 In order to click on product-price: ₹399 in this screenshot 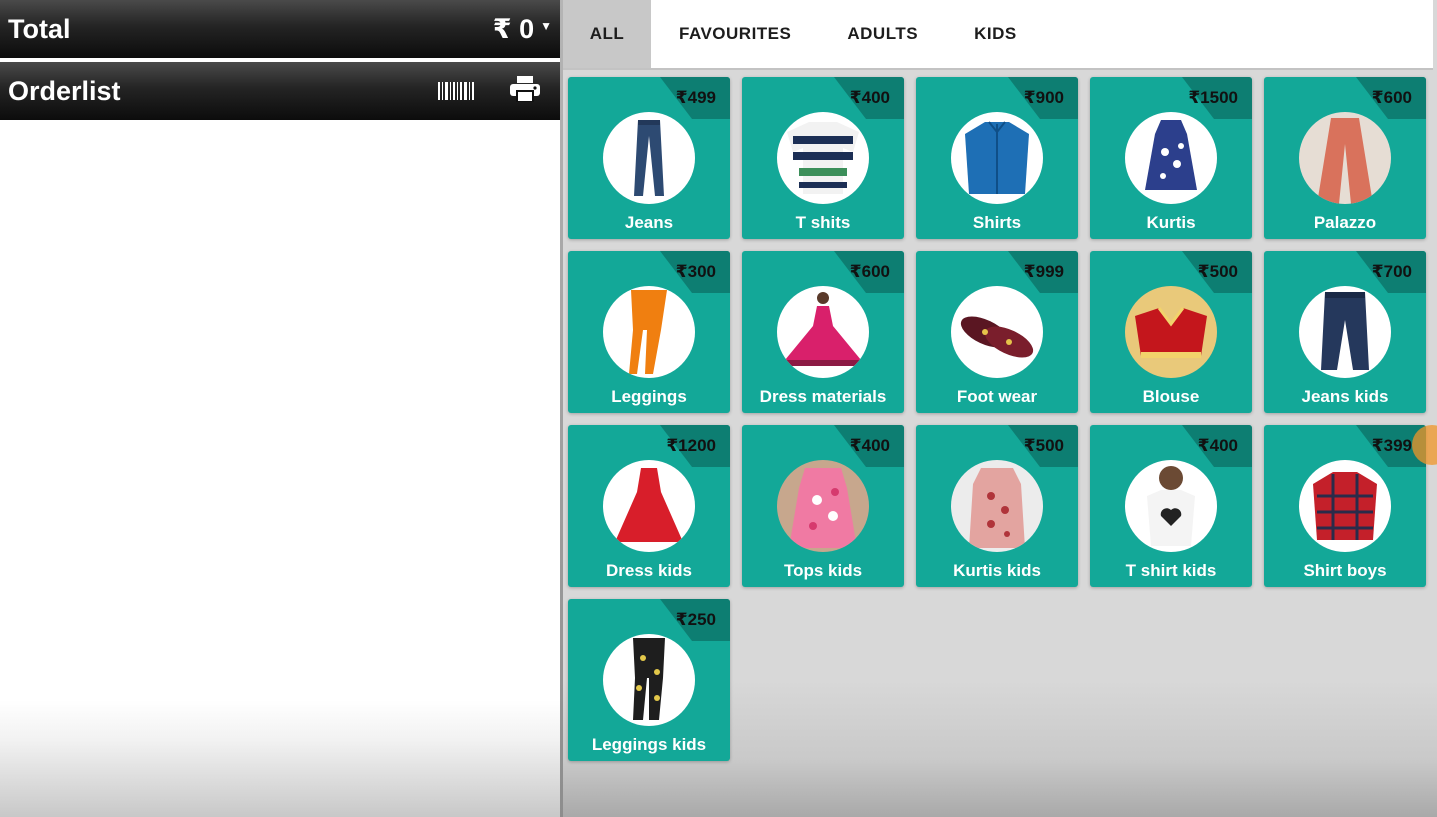, I will do `click(1391, 445)`.